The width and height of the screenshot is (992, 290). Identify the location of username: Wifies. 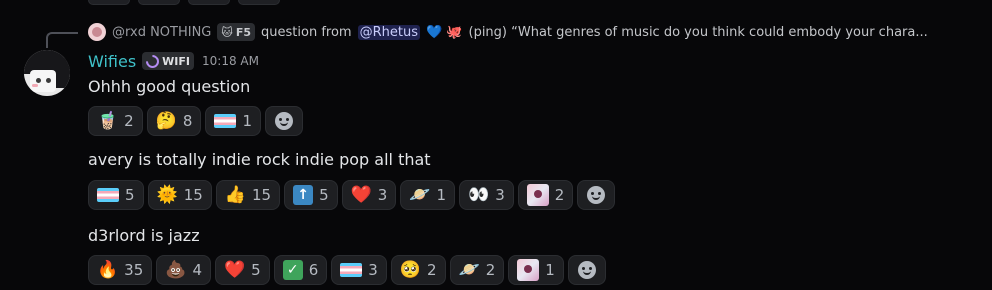
(112, 61).